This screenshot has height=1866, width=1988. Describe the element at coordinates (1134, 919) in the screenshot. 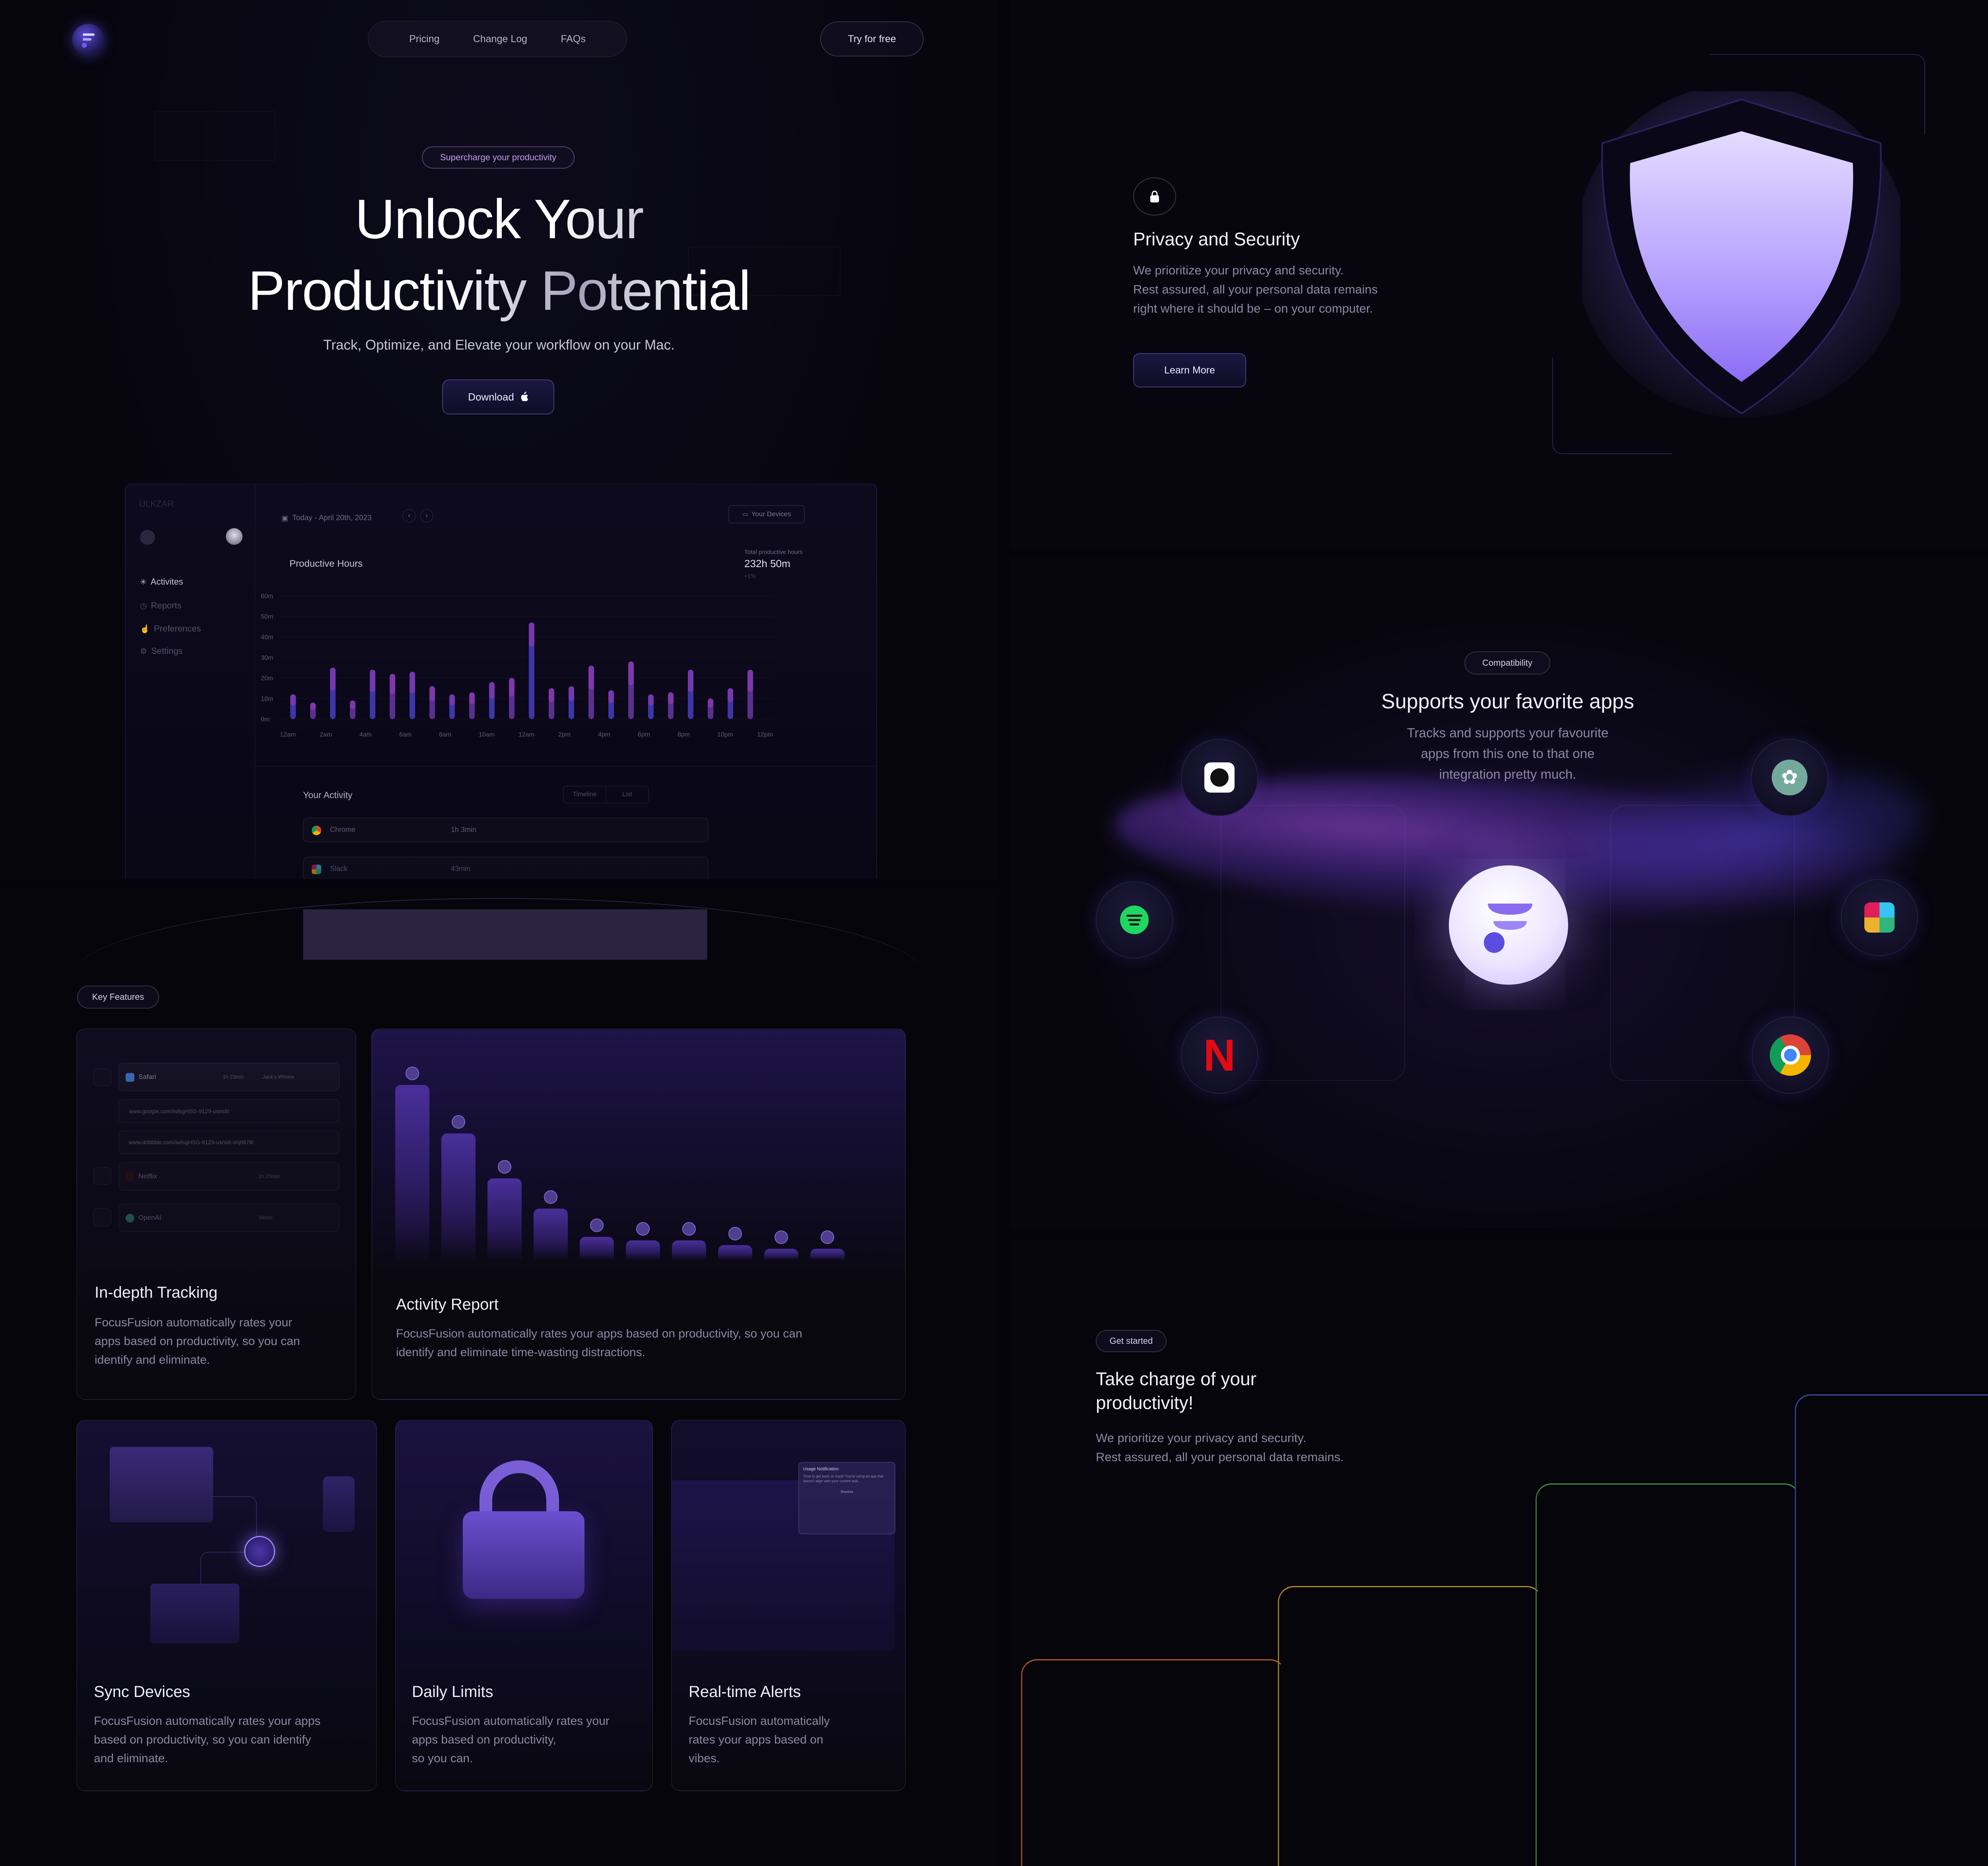

I see `spotify-icon` at that location.